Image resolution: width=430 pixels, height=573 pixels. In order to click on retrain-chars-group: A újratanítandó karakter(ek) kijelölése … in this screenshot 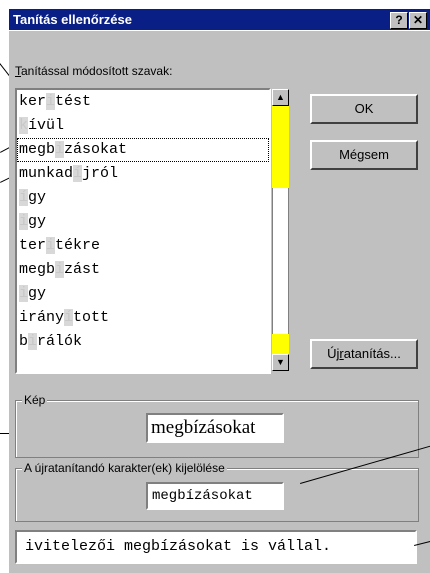, I will do `click(217, 491)`.